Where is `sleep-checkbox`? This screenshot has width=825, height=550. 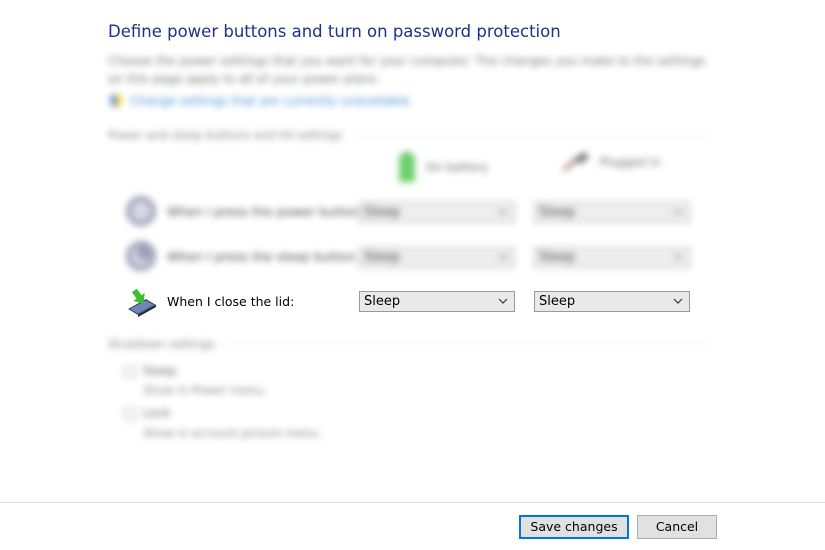 sleep-checkbox is located at coordinates (130, 372).